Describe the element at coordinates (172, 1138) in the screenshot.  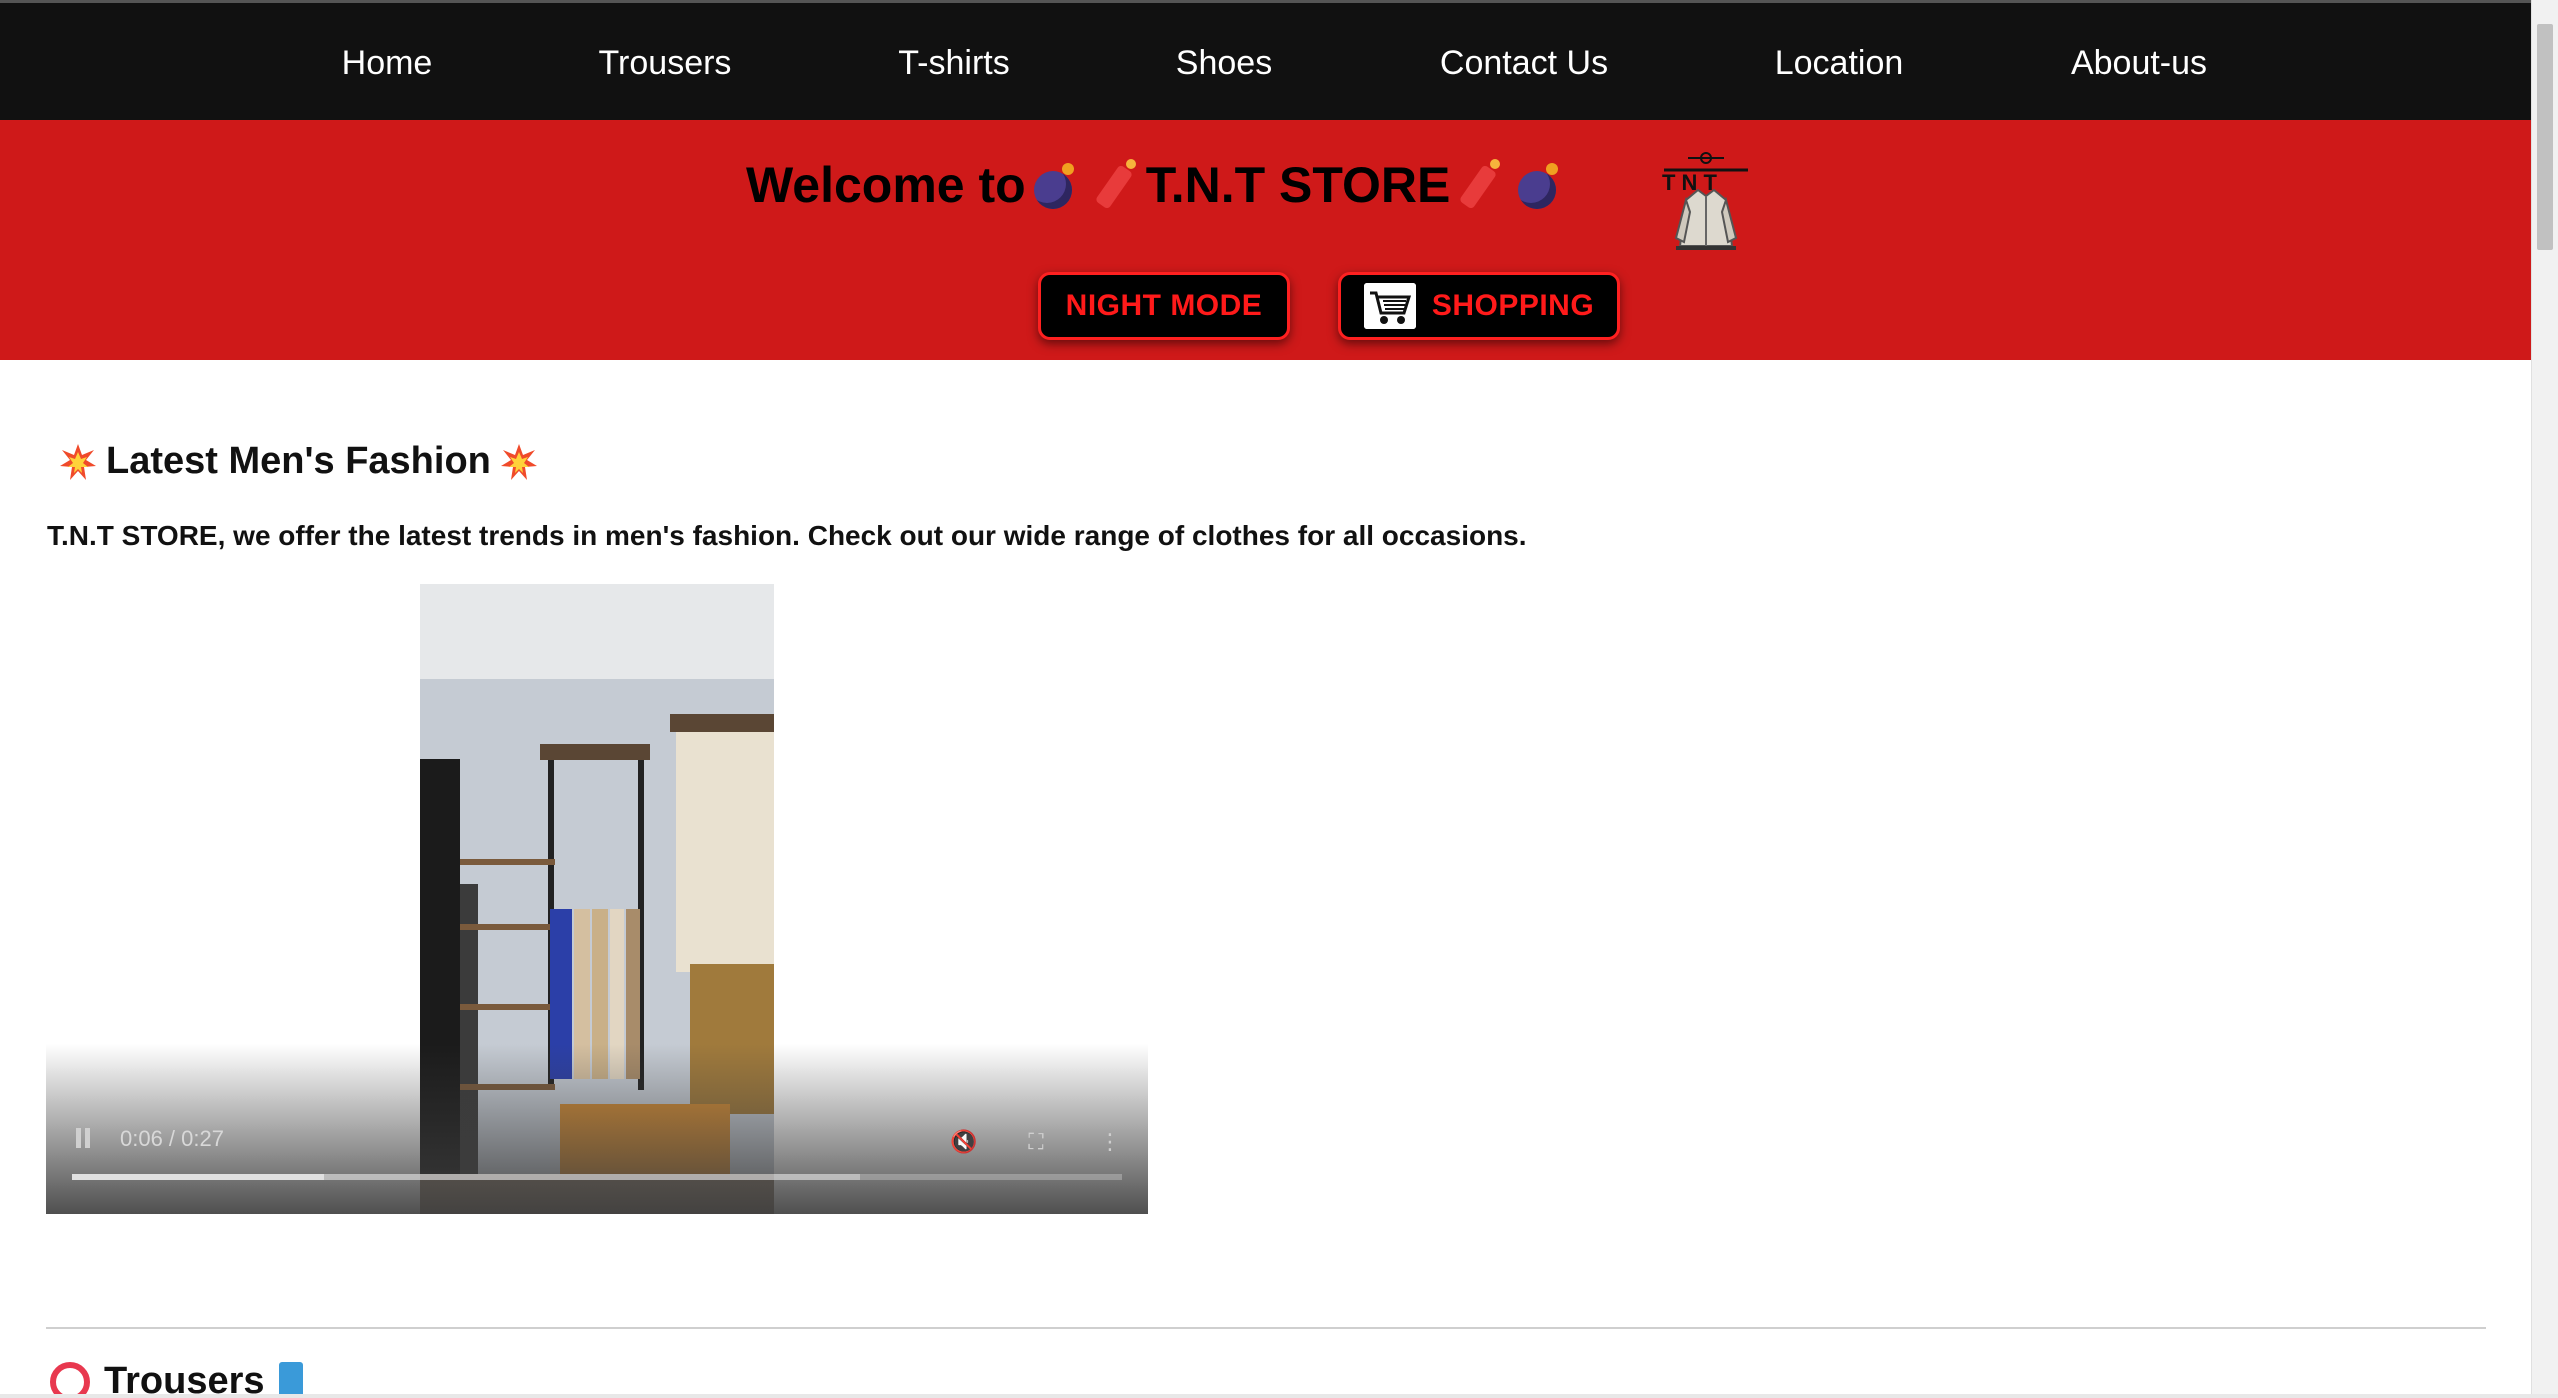
I see `video-time: 0:06 / 0:27` at that location.